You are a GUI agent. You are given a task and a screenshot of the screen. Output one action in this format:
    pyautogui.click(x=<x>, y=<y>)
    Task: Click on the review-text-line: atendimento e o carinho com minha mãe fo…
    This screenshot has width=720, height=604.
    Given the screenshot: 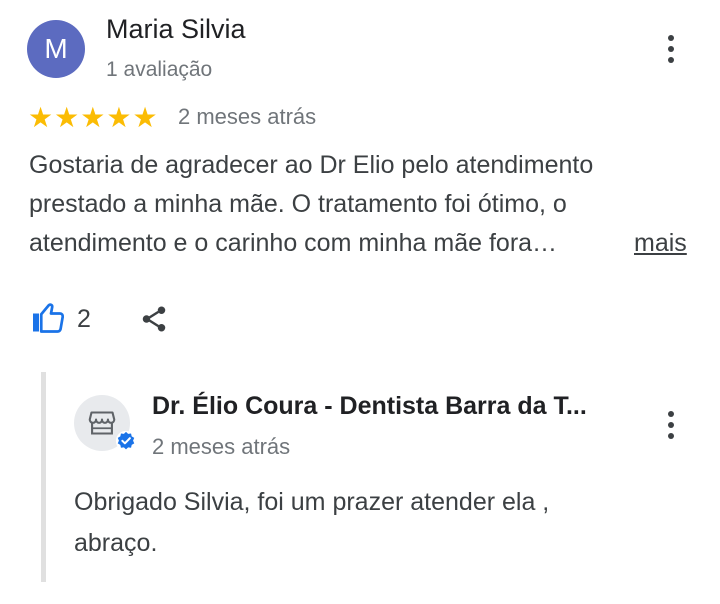 What is the action you would take?
    pyautogui.click(x=293, y=243)
    